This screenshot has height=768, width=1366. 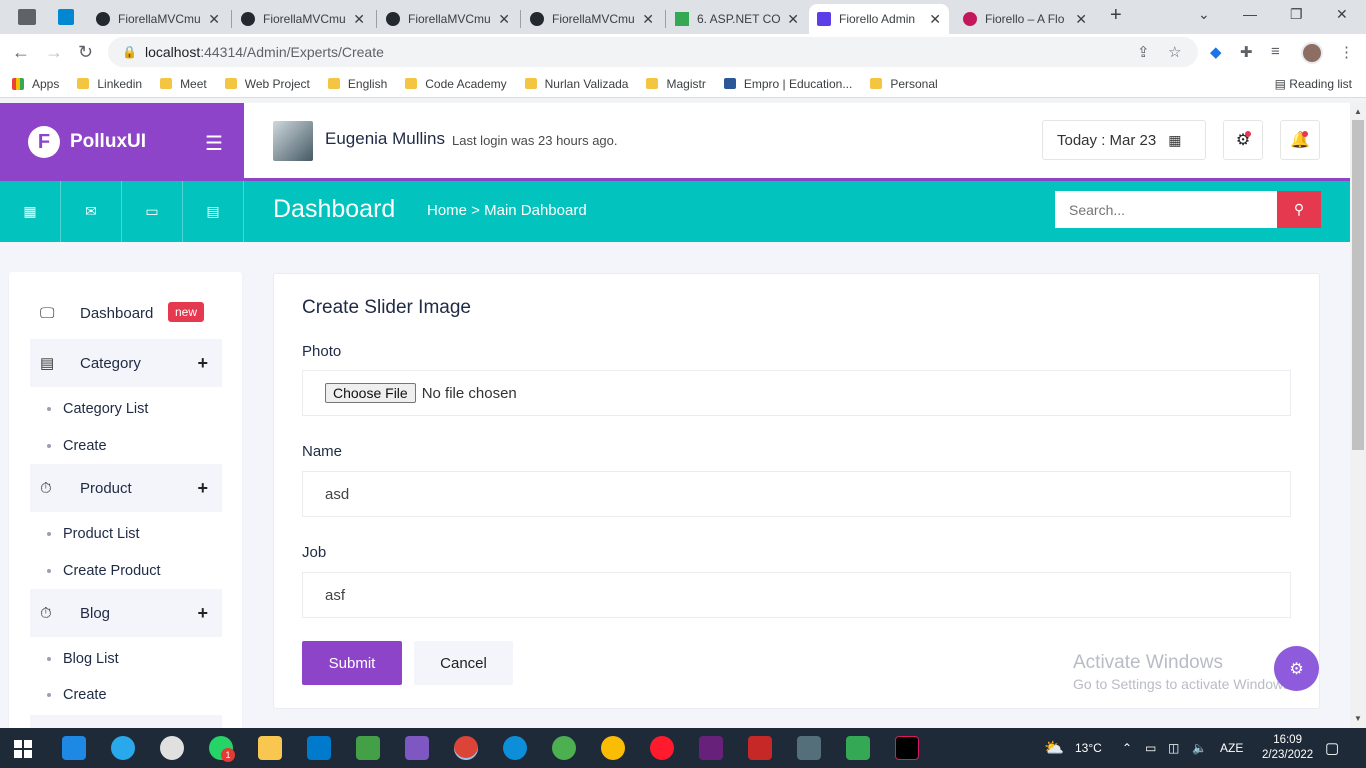 What do you see at coordinates (456, 84) in the screenshot?
I see `bookmark-code-academy: Code Academy` at bounding box center [456, 84].